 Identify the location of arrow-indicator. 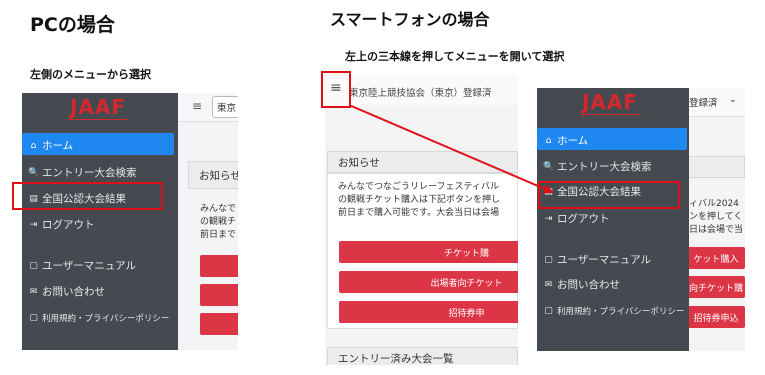
(451, 149).